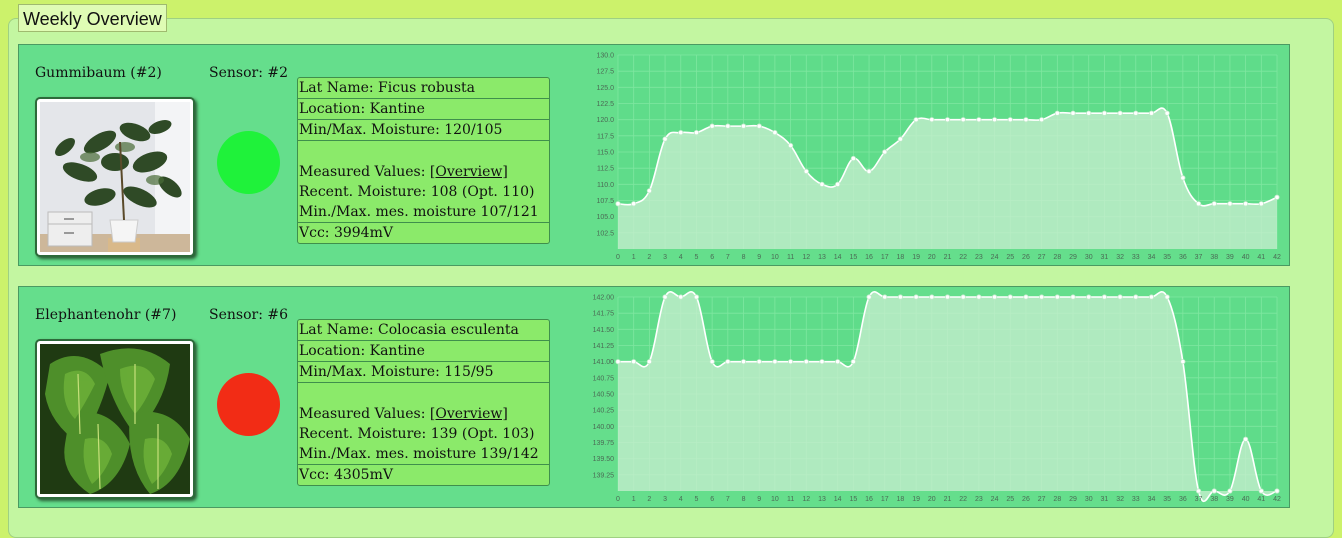 The image size is (1342, 538). What do you see at coordinates (604, 475) in the screenshot?
I see `y-tick-label: 139.25` at bounding box center [604, 475].